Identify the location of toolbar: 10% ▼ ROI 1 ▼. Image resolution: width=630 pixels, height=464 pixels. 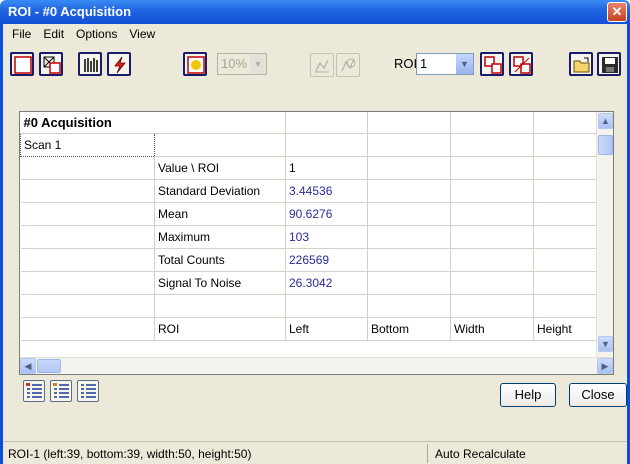
(316, 65).